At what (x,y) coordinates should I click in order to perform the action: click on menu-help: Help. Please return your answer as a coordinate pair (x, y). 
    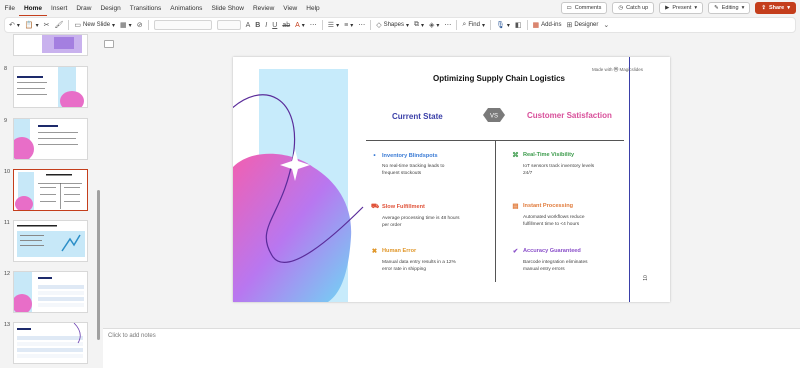
    Looking at the image, I should click on (313, 8).